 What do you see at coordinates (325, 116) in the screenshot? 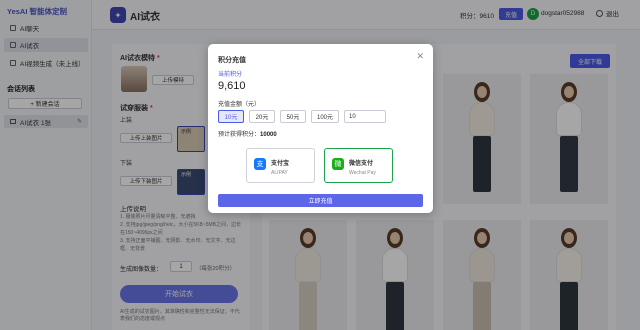
I see `amount-option-100: 100元` at bounding box center [325, 116].